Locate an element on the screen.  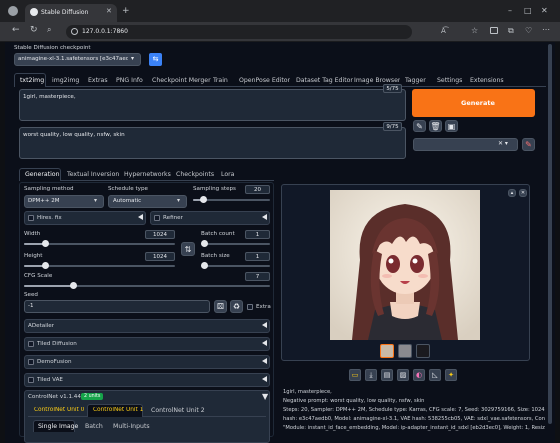
multi-inputs-tab: Multi-Inputs is located at coordinates (131, 426).